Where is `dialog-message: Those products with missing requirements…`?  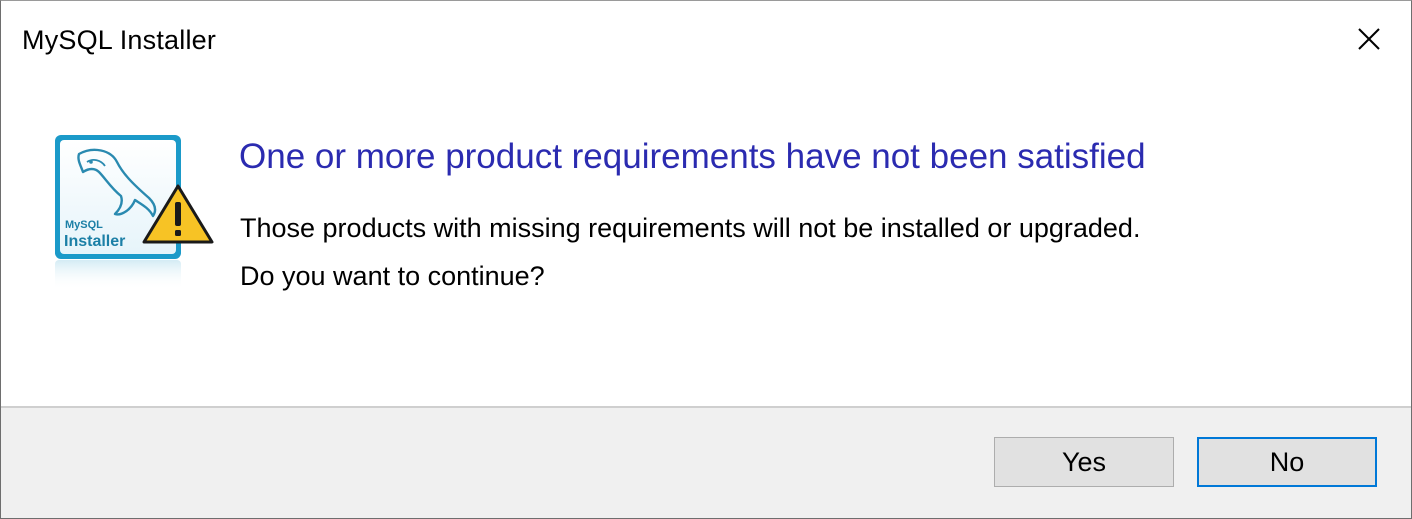
dialog-message: Those products with missing requirements… is located at coordinates (690, 228).